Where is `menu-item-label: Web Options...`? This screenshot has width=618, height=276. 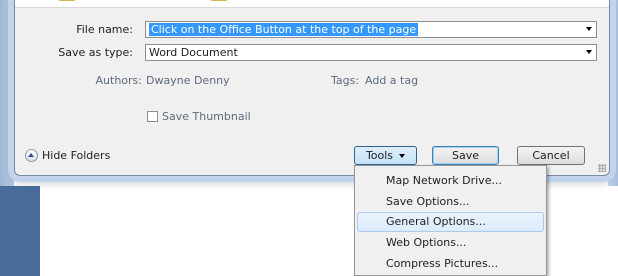
menu-item-label: Web Options... is located at coordinates (426, 242).